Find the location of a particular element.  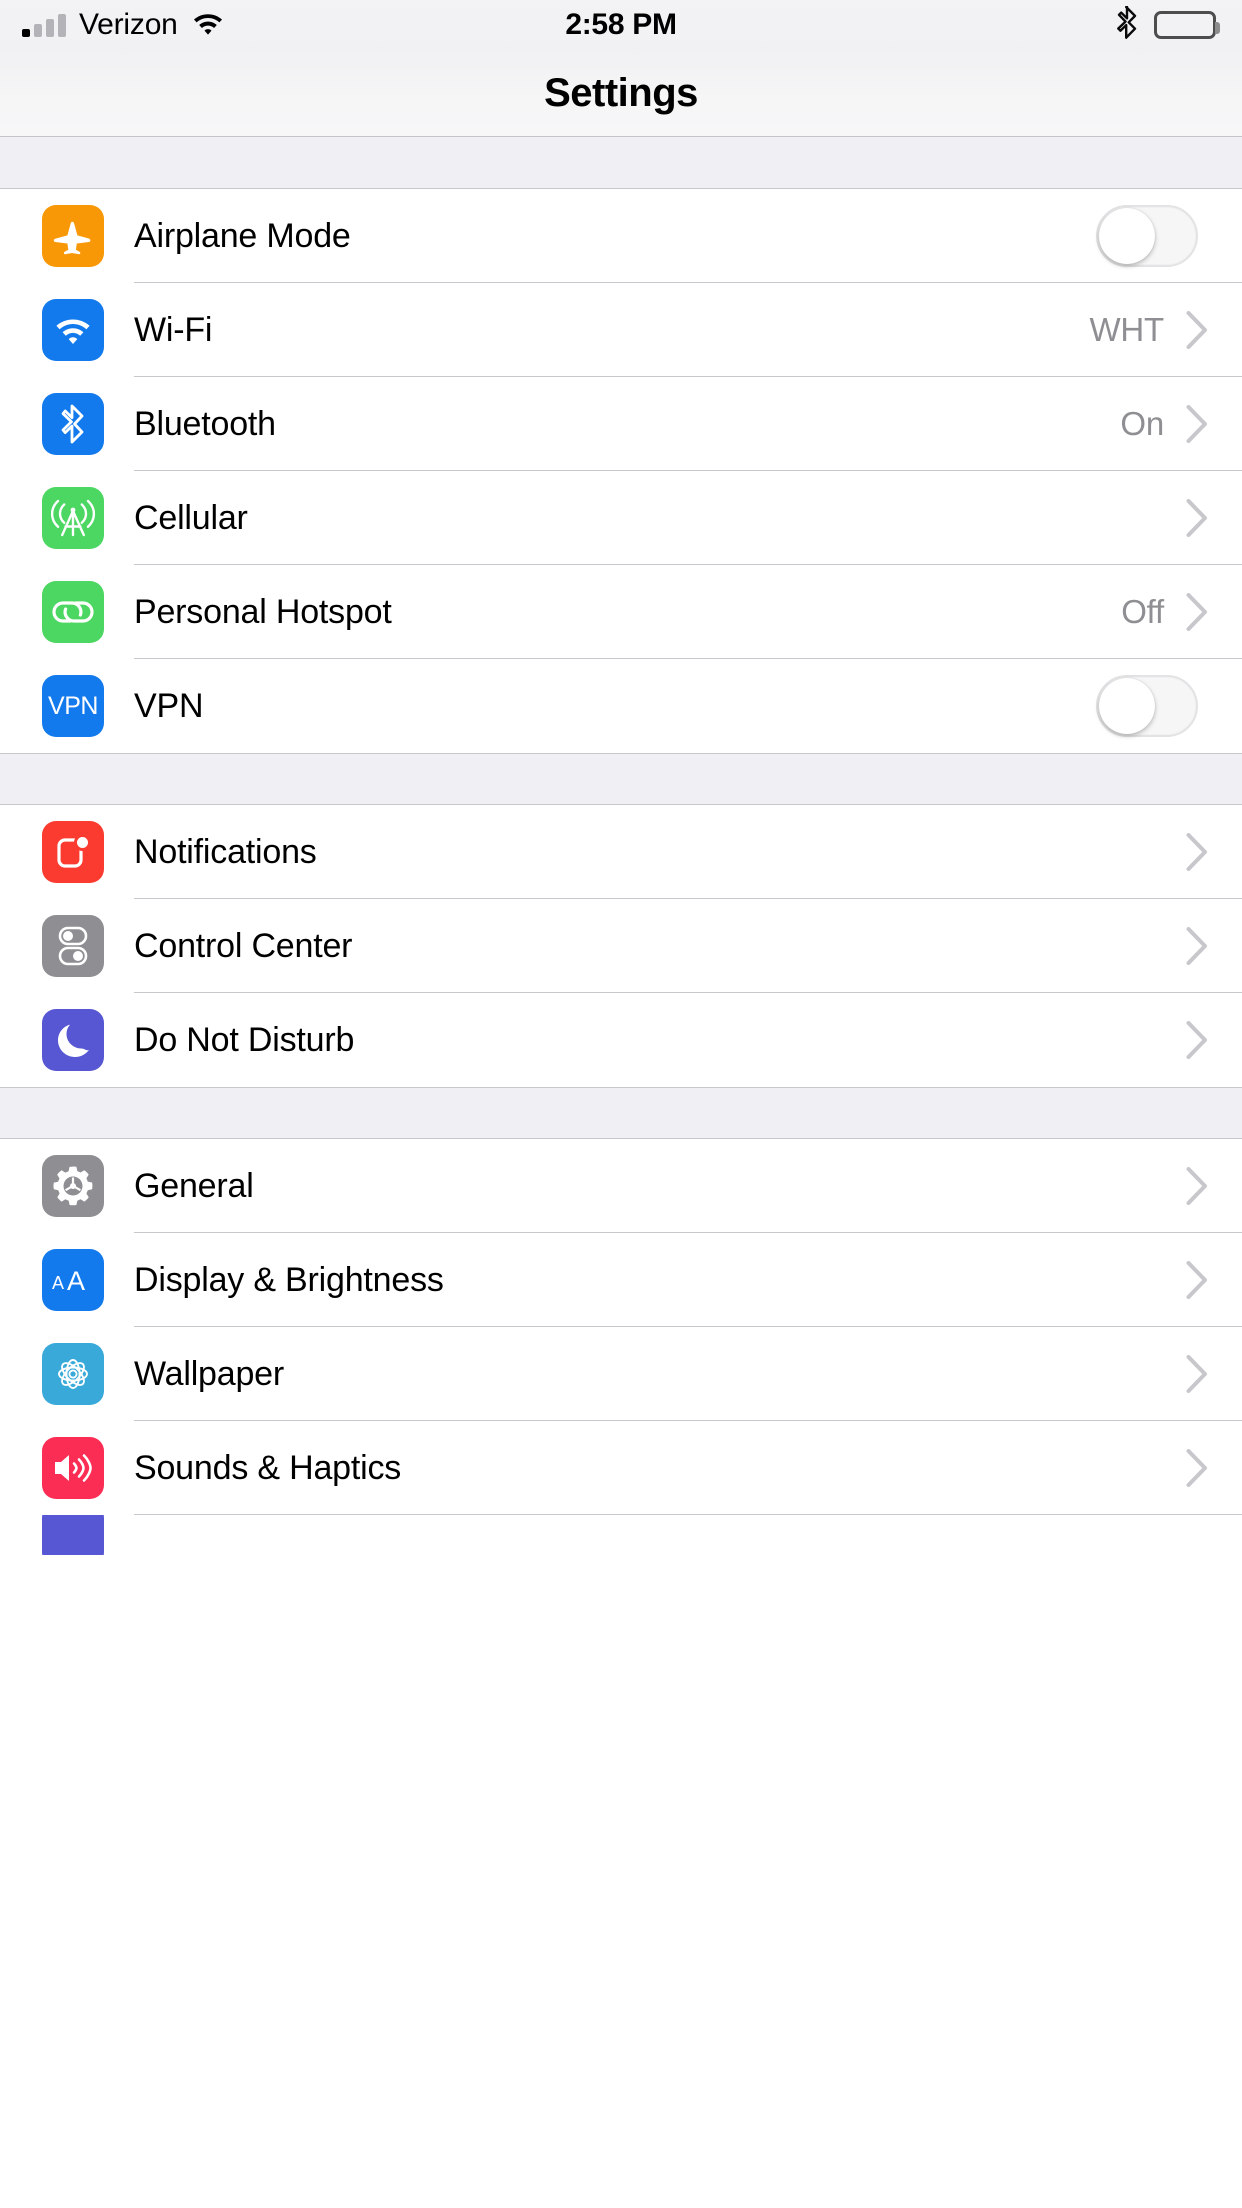

airplane-mode-toggle is located at coordinates (1147, 236).